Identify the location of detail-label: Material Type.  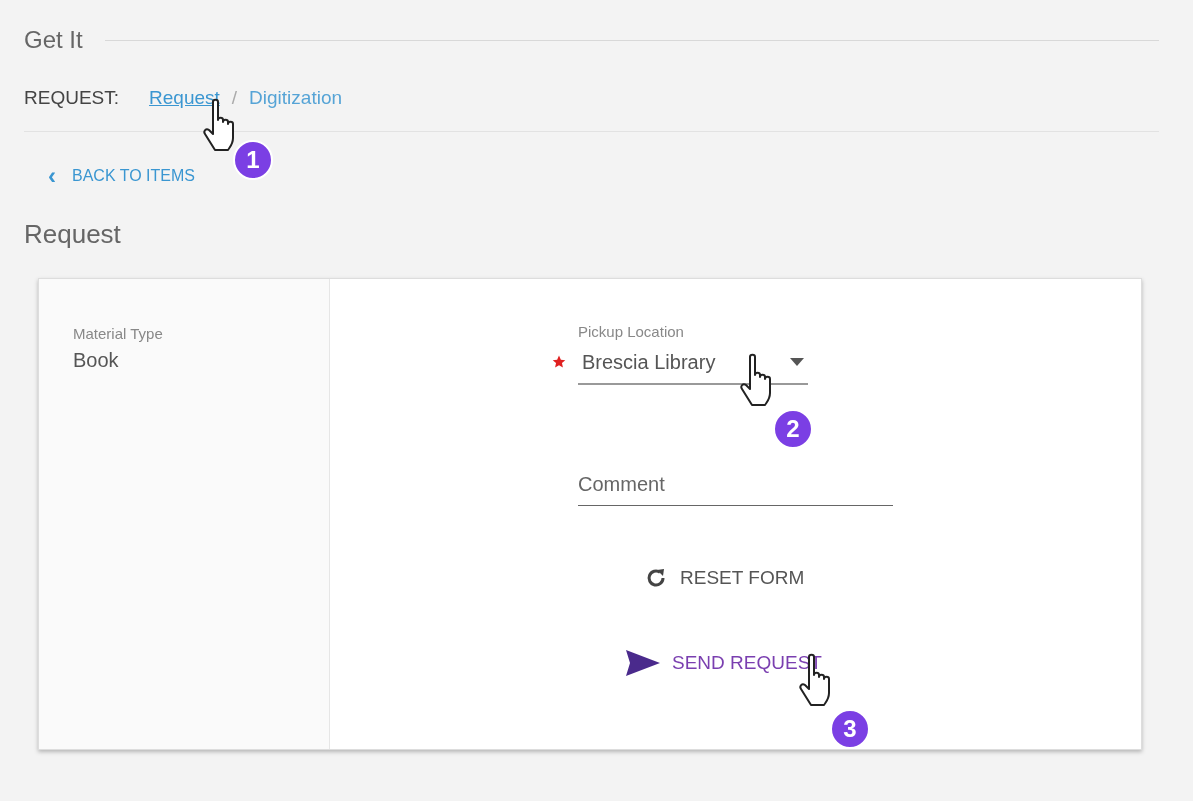
(118, 333).